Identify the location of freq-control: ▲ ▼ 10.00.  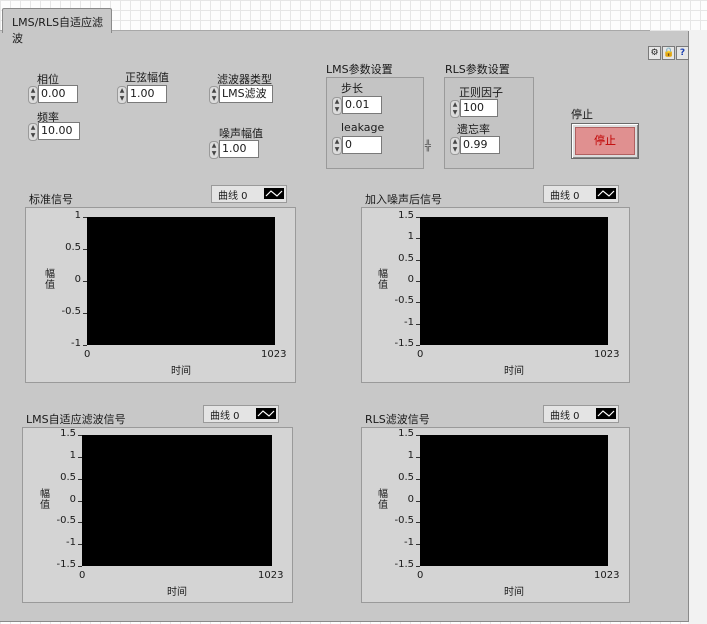
(54, 131).